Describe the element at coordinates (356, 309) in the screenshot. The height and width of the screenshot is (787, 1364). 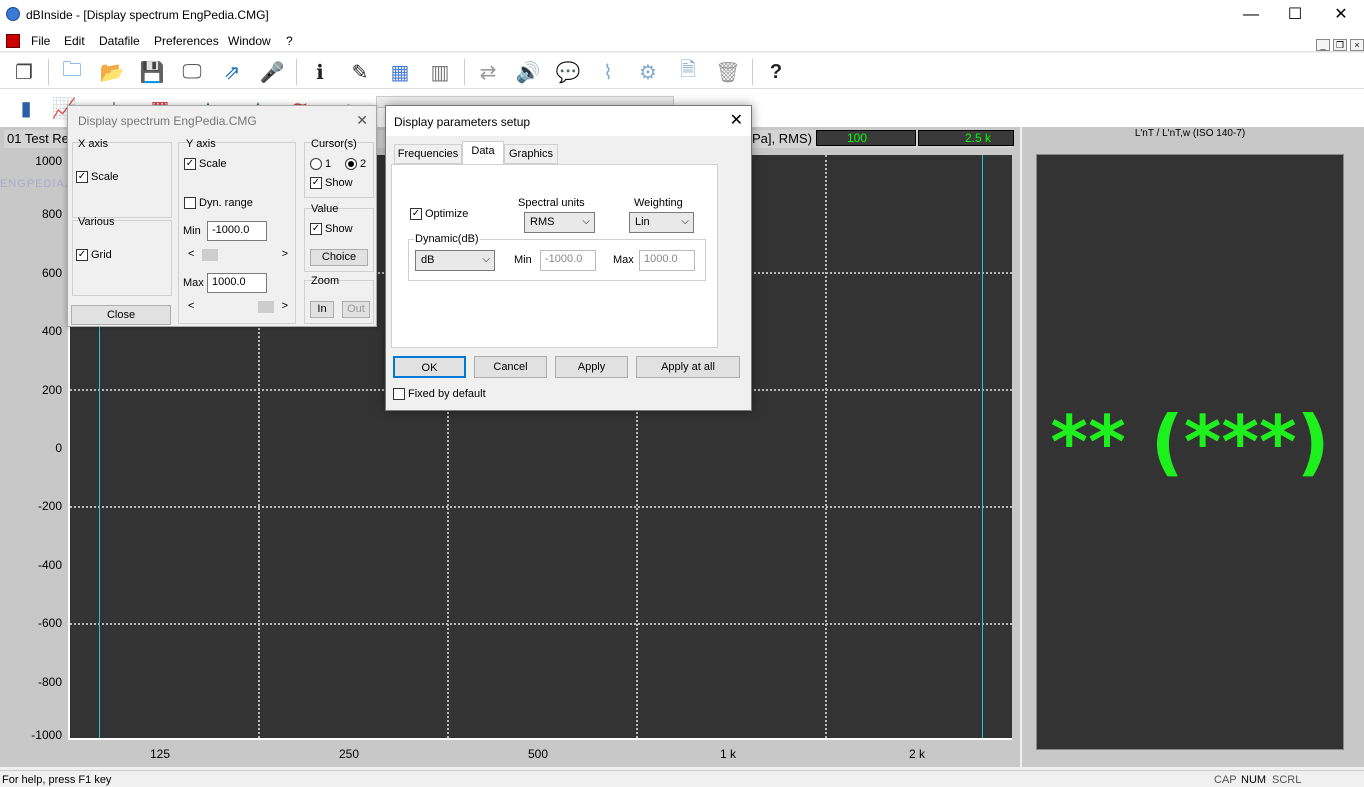
I see `zoom-out-button: Out` at that location.